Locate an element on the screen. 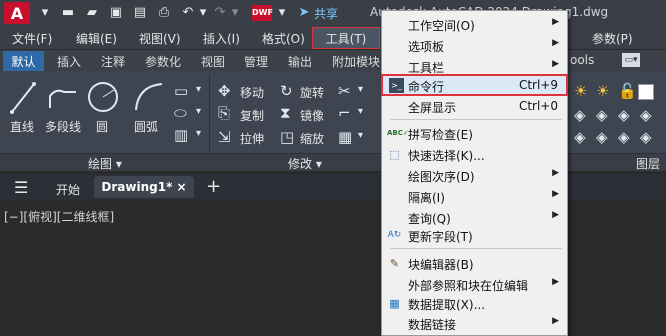 Image resolution: width=666 pixels, height=336 pixels. dwf-icon: DWF is located at coordinates (262, 13).